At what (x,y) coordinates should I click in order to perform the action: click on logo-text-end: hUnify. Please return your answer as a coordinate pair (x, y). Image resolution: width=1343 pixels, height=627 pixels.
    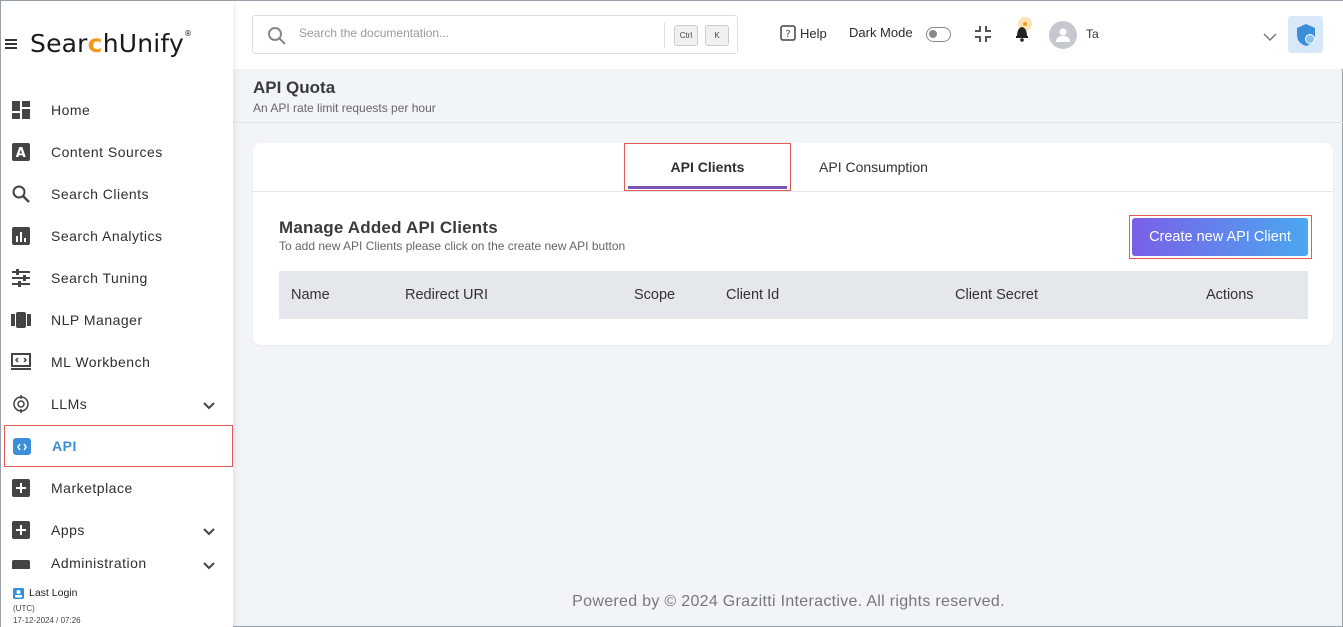
    Looking at the image, I should click on (143, 43).